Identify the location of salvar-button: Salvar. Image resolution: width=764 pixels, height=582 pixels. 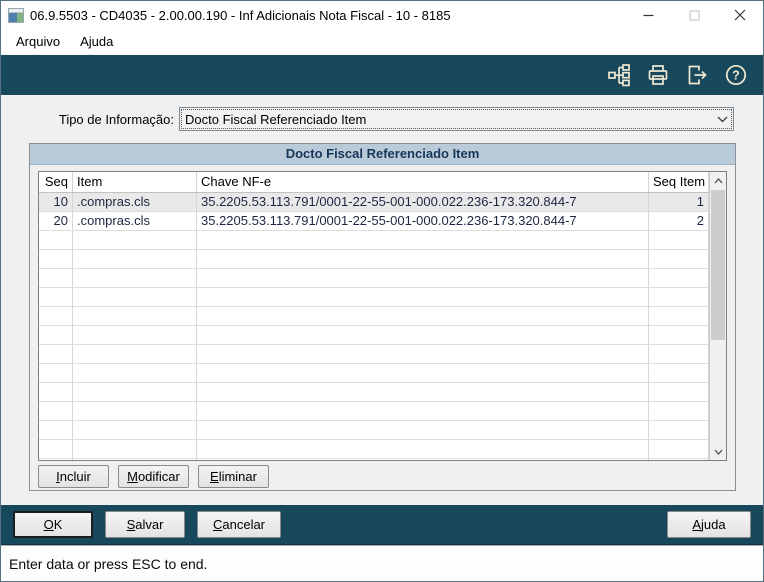
(145, 524).